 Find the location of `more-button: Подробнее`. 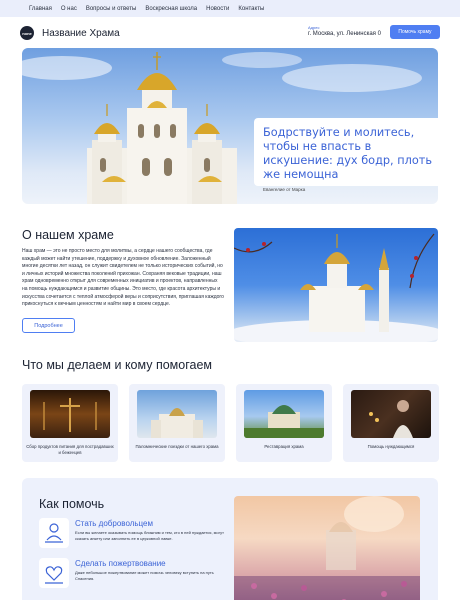

more-button: Подробнее is located at coordinates (48, 325).